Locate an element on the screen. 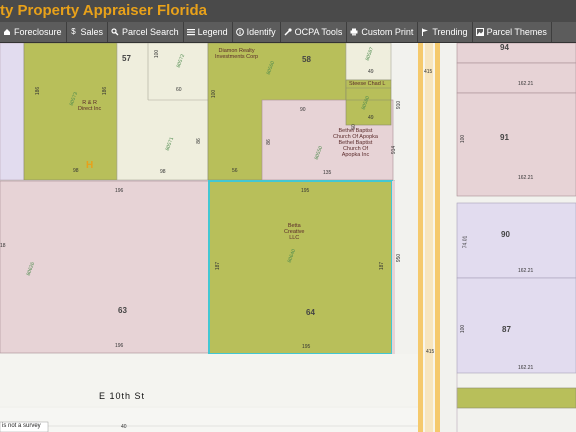 The width and height of the screenshot is (576, 432). dim-label: 135 is located at coordinates (327, 173).